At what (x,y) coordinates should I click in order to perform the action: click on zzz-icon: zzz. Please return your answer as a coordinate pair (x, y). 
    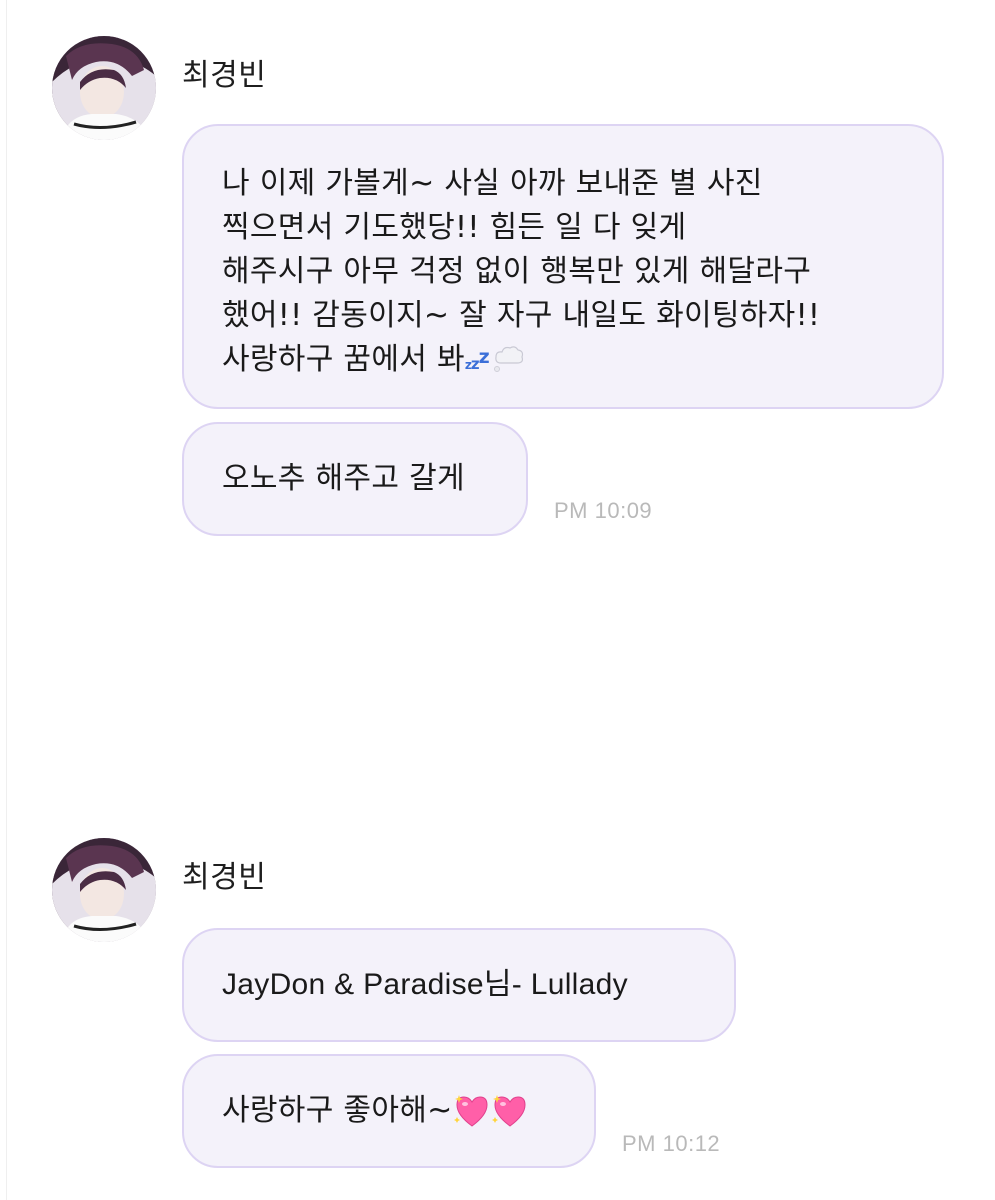
    Looking at the image, I should click on (477, 359).